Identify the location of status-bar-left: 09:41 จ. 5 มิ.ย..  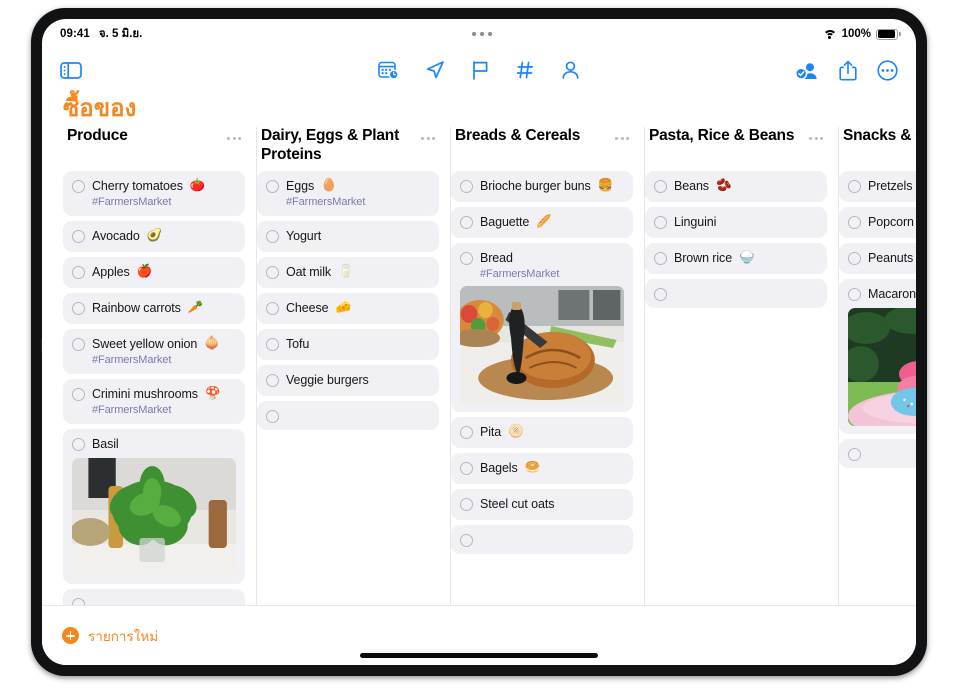
(101, 34).